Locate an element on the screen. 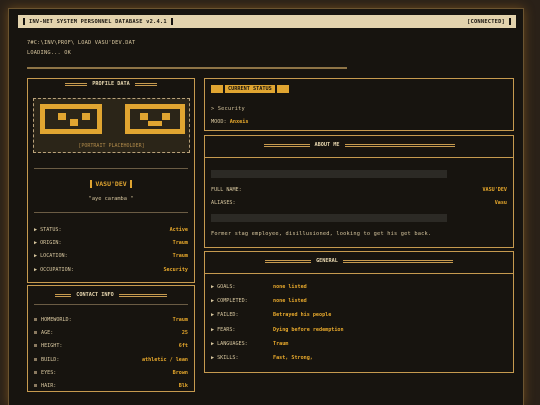 The width and height of the screenshot is (540, 405). progress-fill is located at coordinates (187, 68).